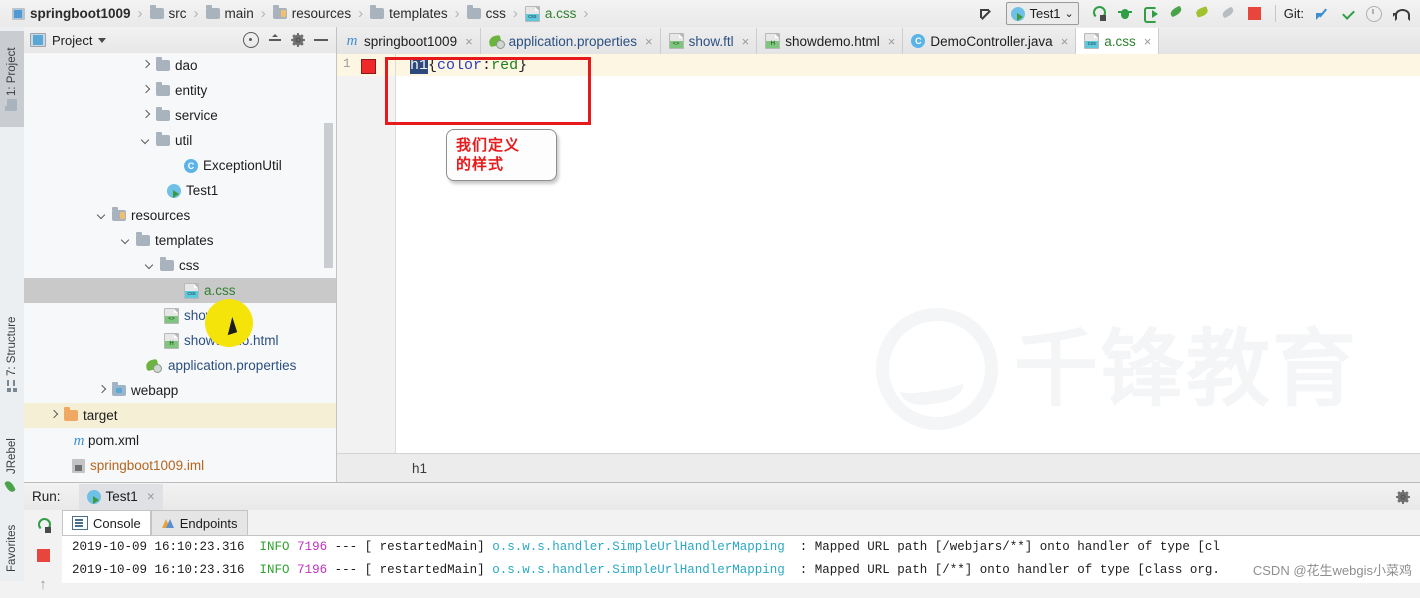  What do you see at coordinates (180, 215) in the screenshot?
I see `tree-row-resources: resources` at bounding box center [180, 215].